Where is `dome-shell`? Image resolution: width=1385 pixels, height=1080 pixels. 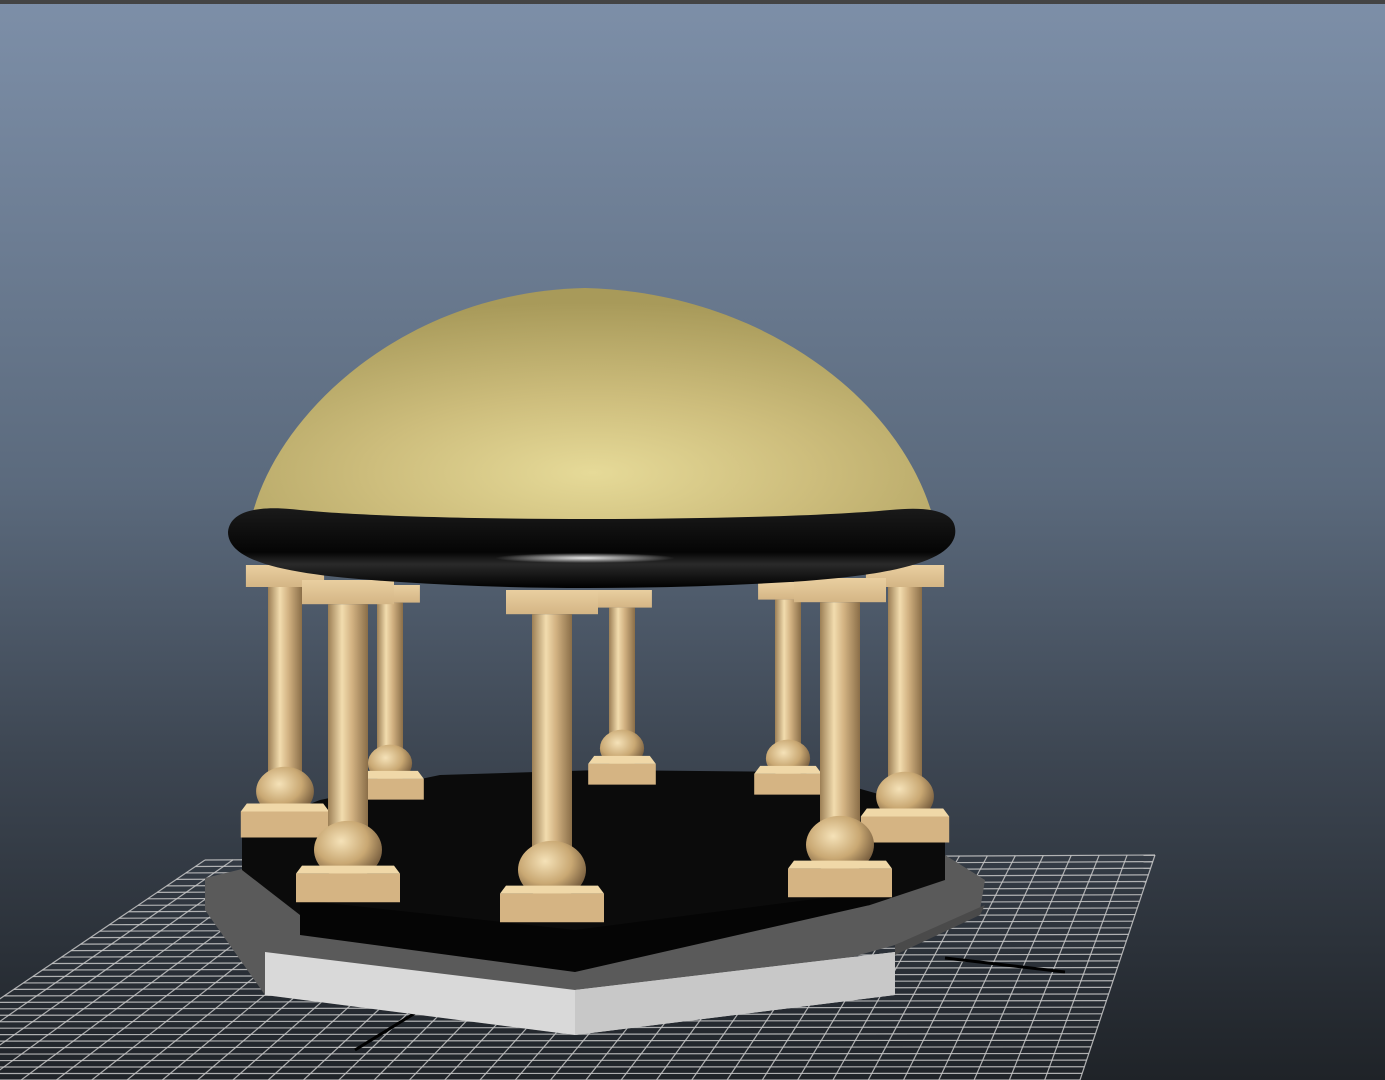 dome-shell is located at coordinates (592, 406).